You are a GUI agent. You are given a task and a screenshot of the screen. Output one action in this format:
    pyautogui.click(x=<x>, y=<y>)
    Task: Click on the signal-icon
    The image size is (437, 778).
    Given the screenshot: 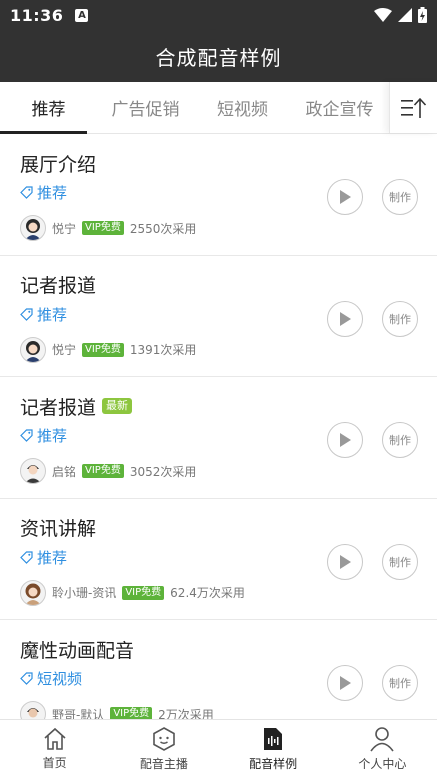 What is the action you would take?
    pyautogui.click(x=405, y=15)
    